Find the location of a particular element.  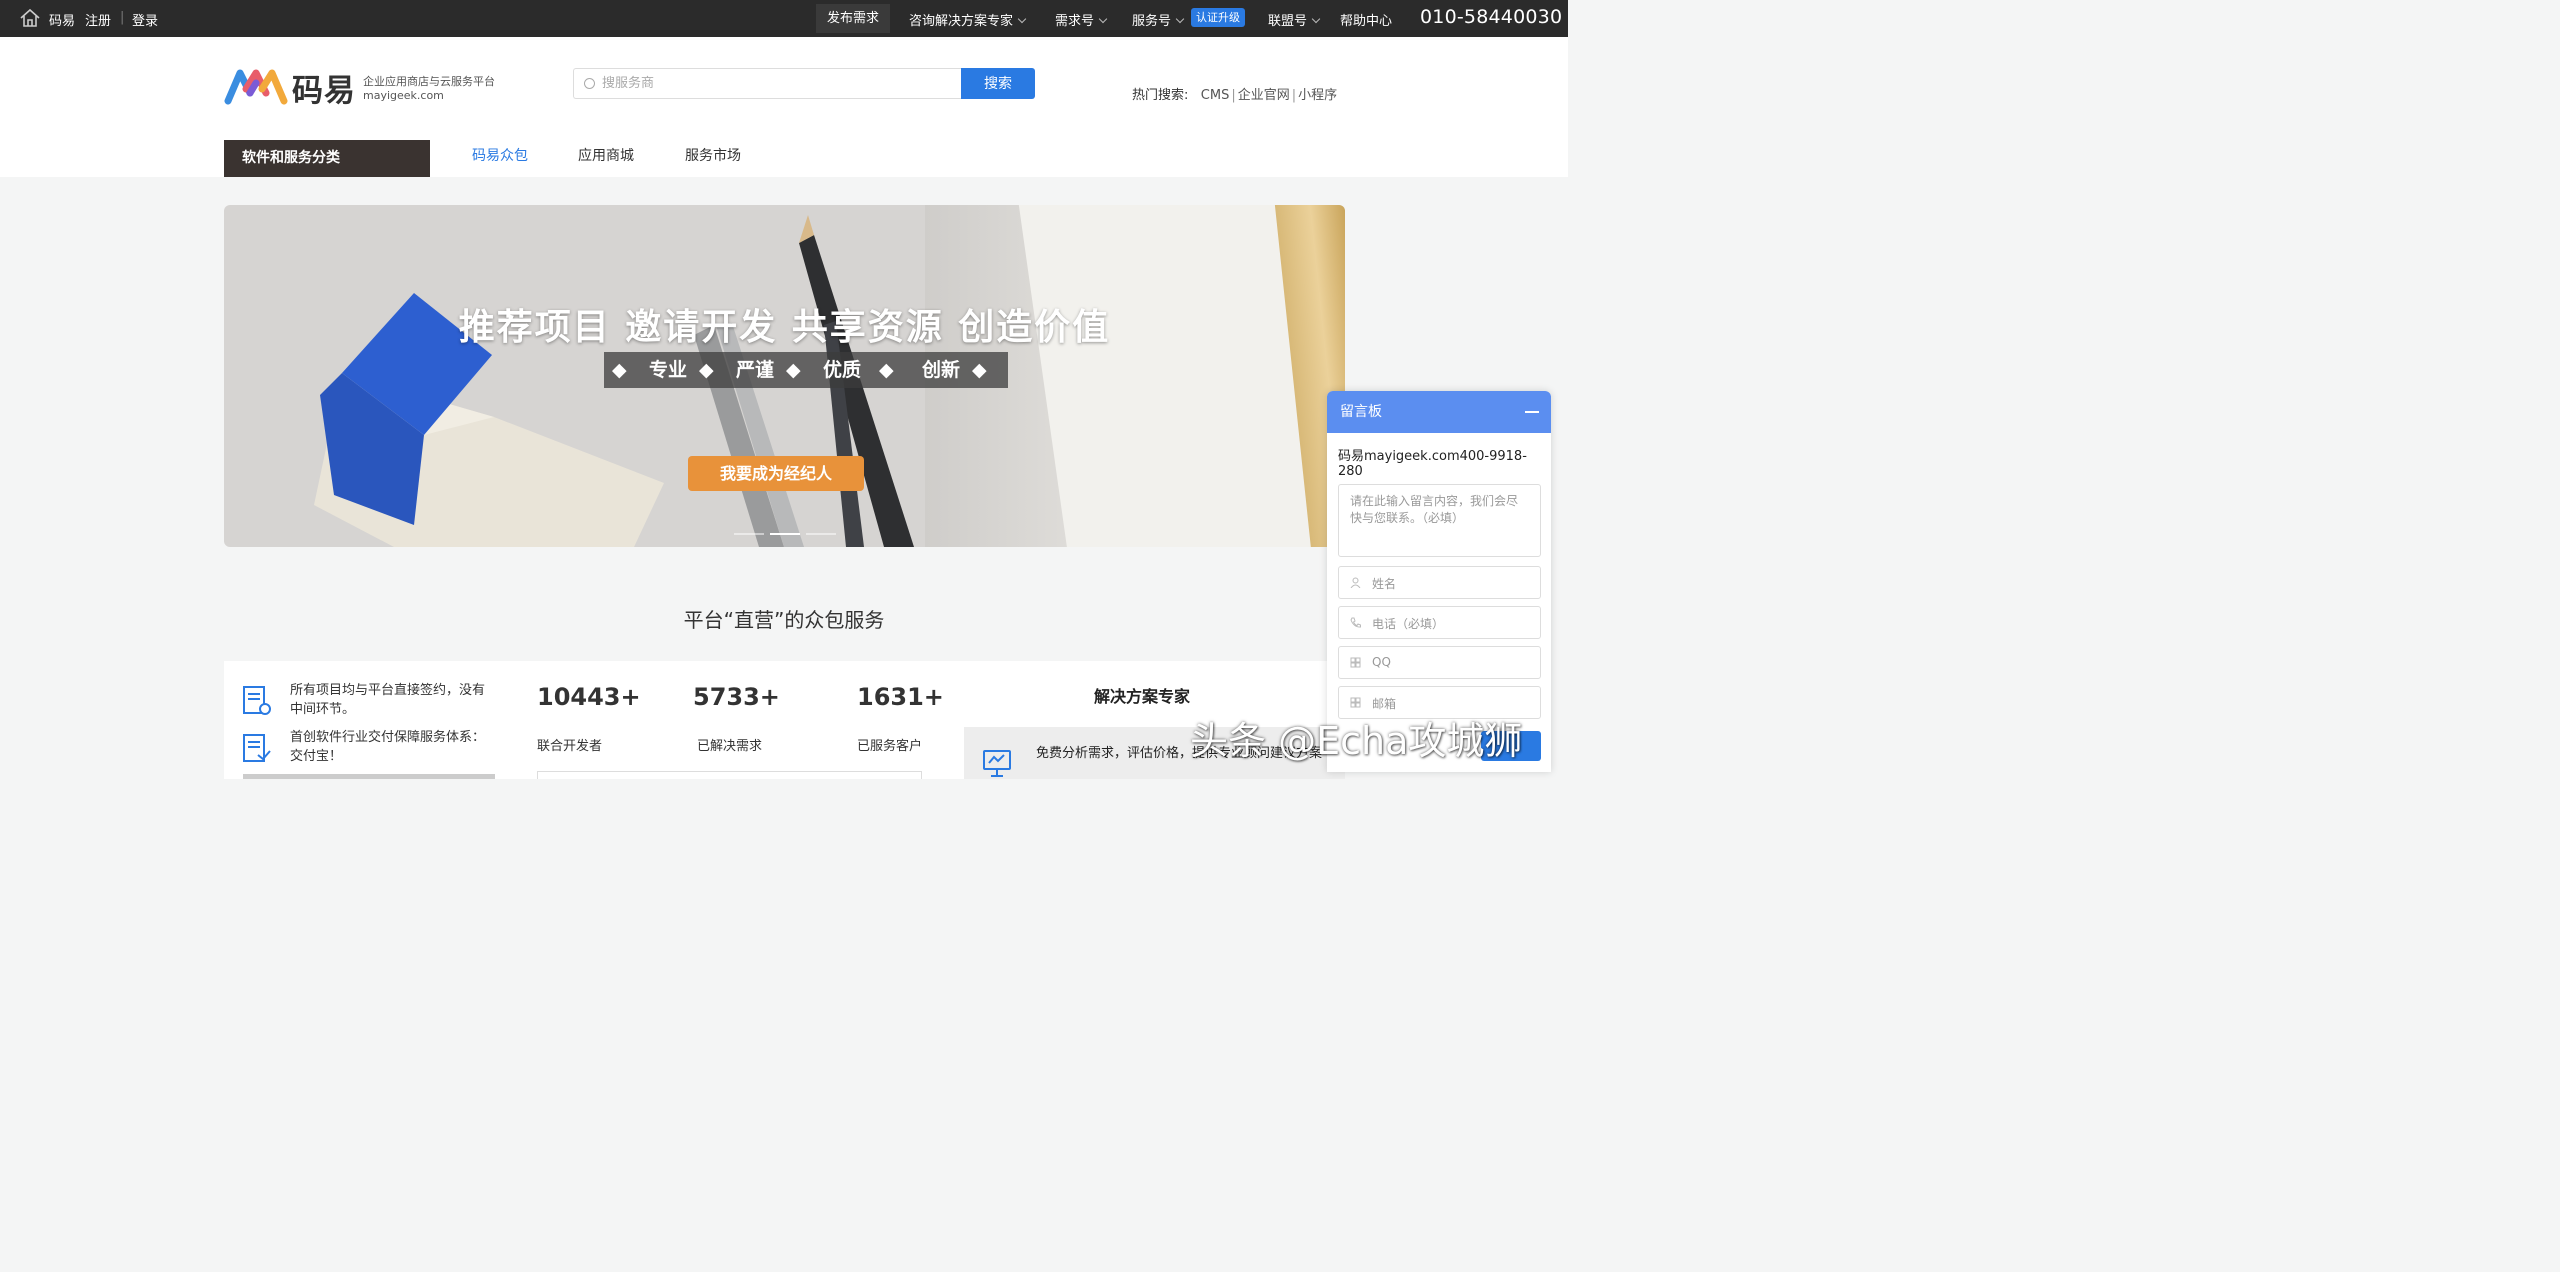

hot-item-website: 企业官网 is located at coordinates (1264, 95).